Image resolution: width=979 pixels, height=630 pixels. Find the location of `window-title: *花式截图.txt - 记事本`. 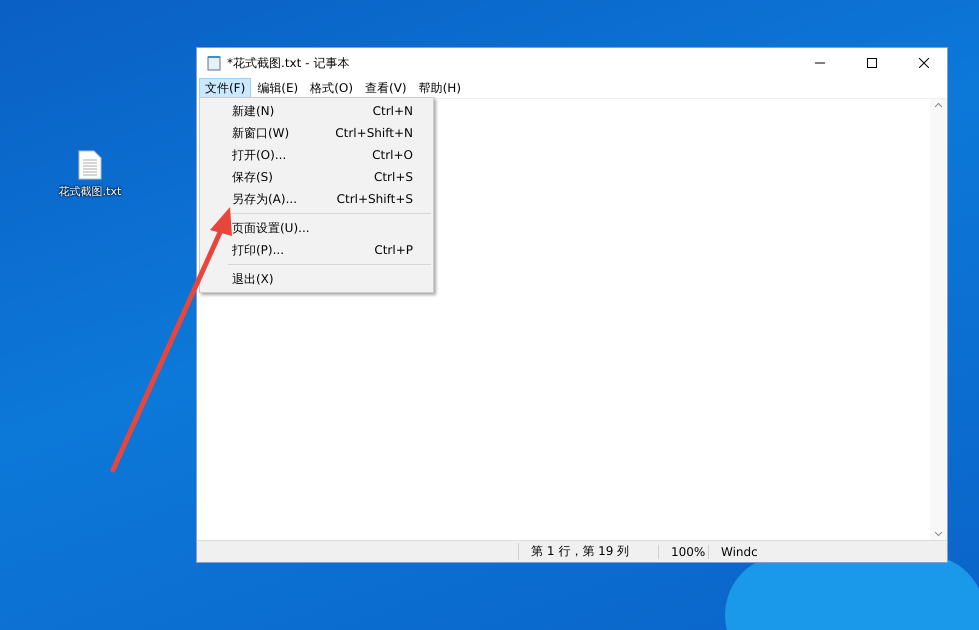

window-title: *花式截图.txt - 记事本 is located at coordinates (288, 63).